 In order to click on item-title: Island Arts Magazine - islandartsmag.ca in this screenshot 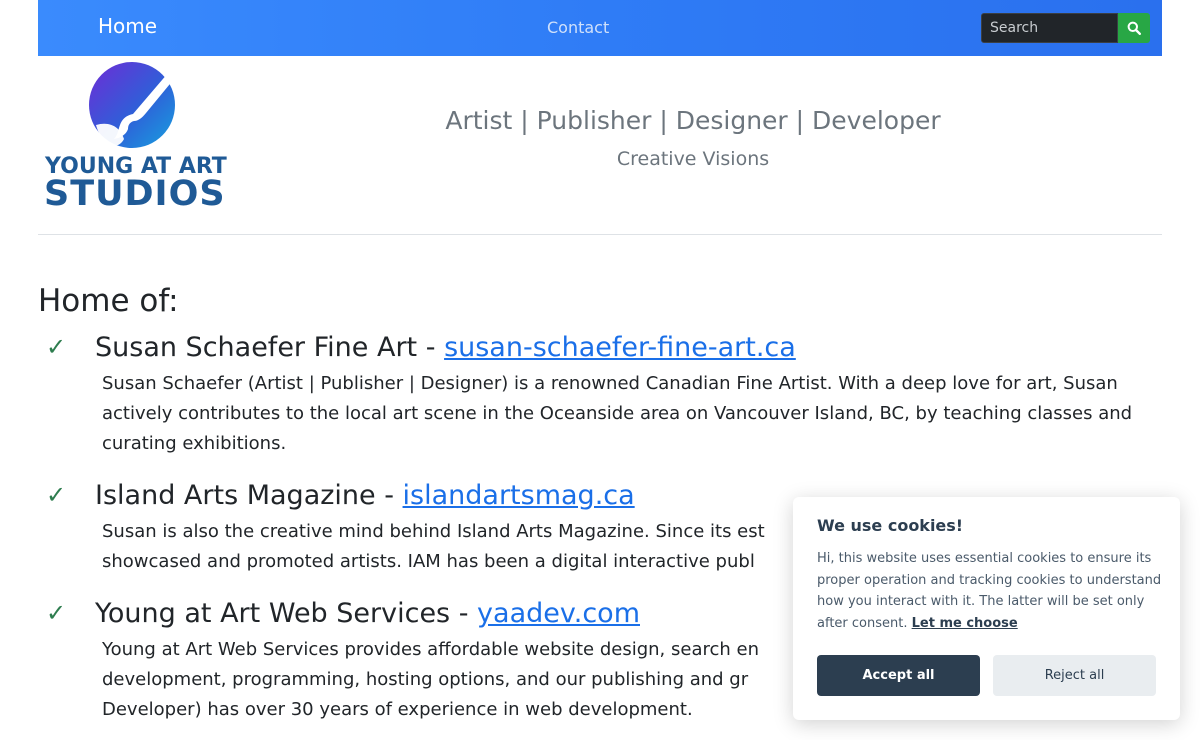, I will do `click(365, 495)`.